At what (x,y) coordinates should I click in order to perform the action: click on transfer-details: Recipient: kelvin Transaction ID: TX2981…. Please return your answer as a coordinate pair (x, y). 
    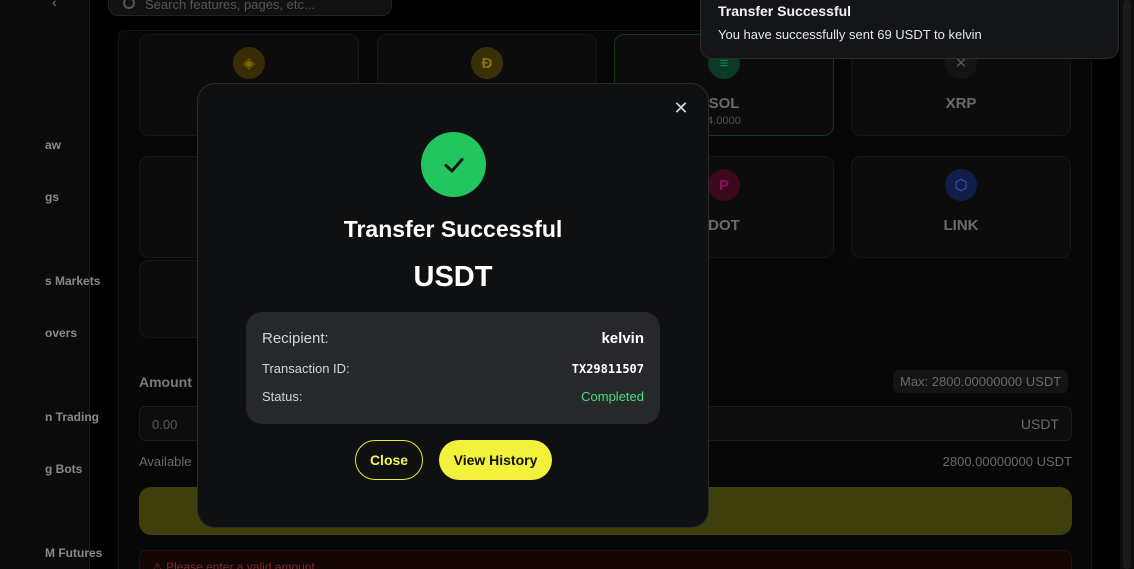
    Looking at the image, I should click on (453, 368).